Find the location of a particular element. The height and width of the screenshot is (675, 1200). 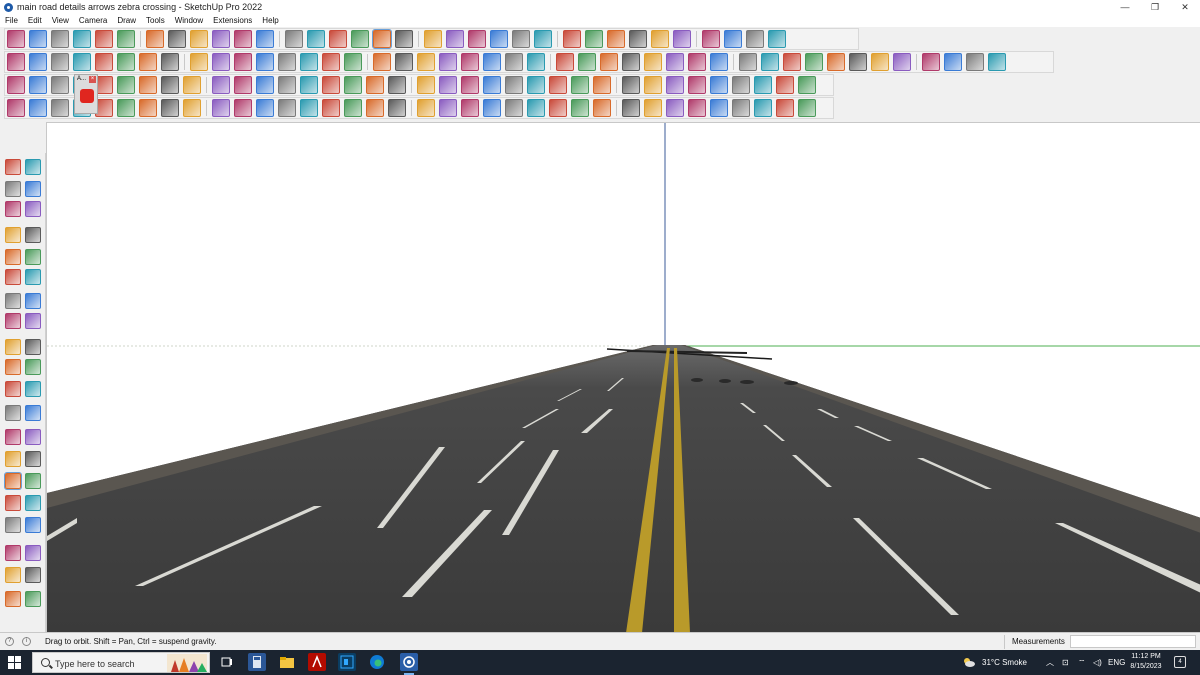

close-icon: × is located at coordinates (92, 79).